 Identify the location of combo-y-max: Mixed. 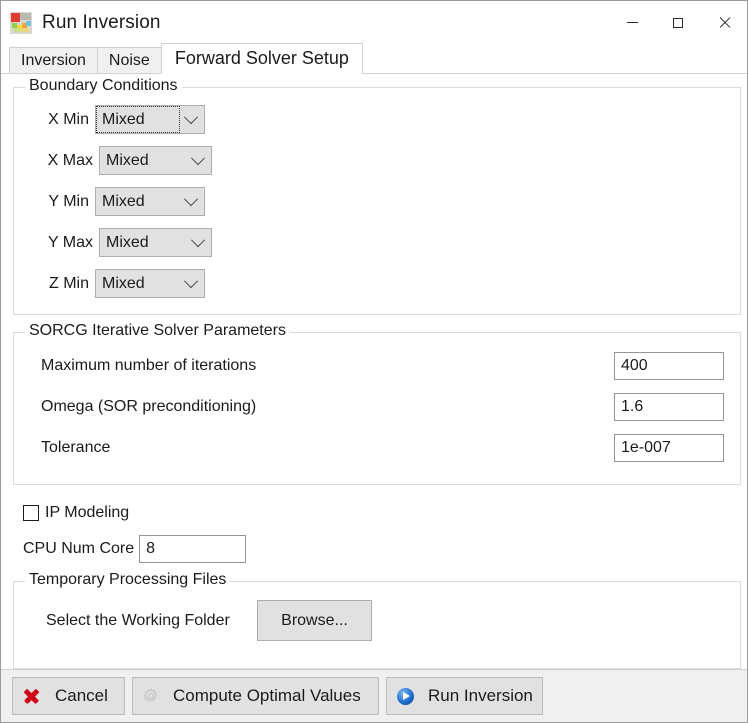
(155, 242).